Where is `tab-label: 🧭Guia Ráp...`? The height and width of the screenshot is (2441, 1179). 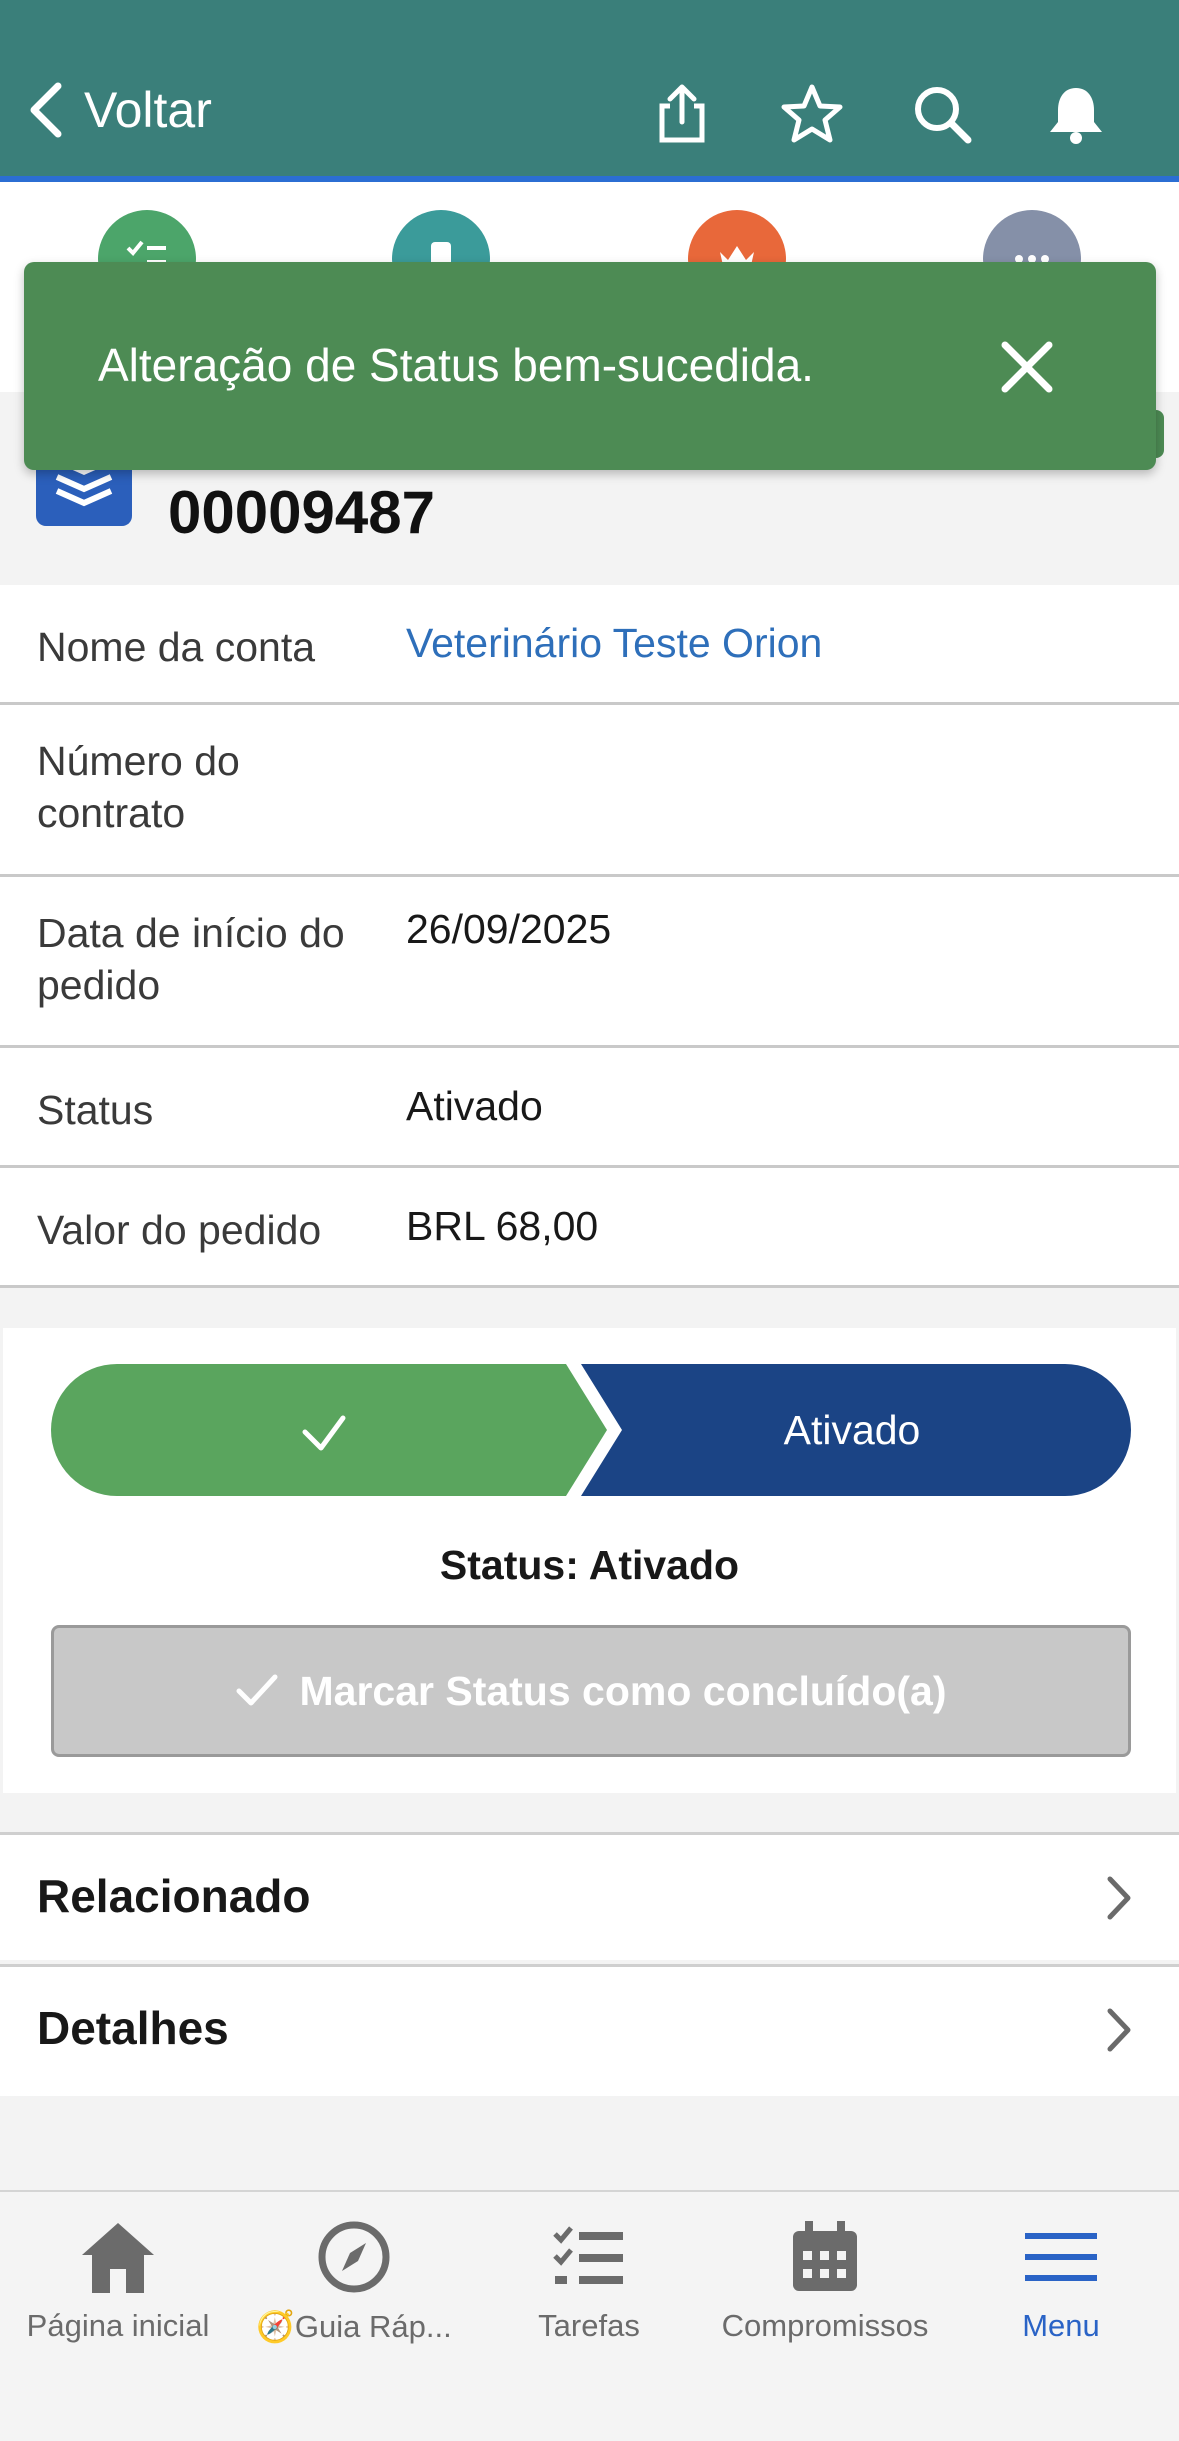
tab-label: 🧭Guia Ráp... is located at coordinates (354, 2326).